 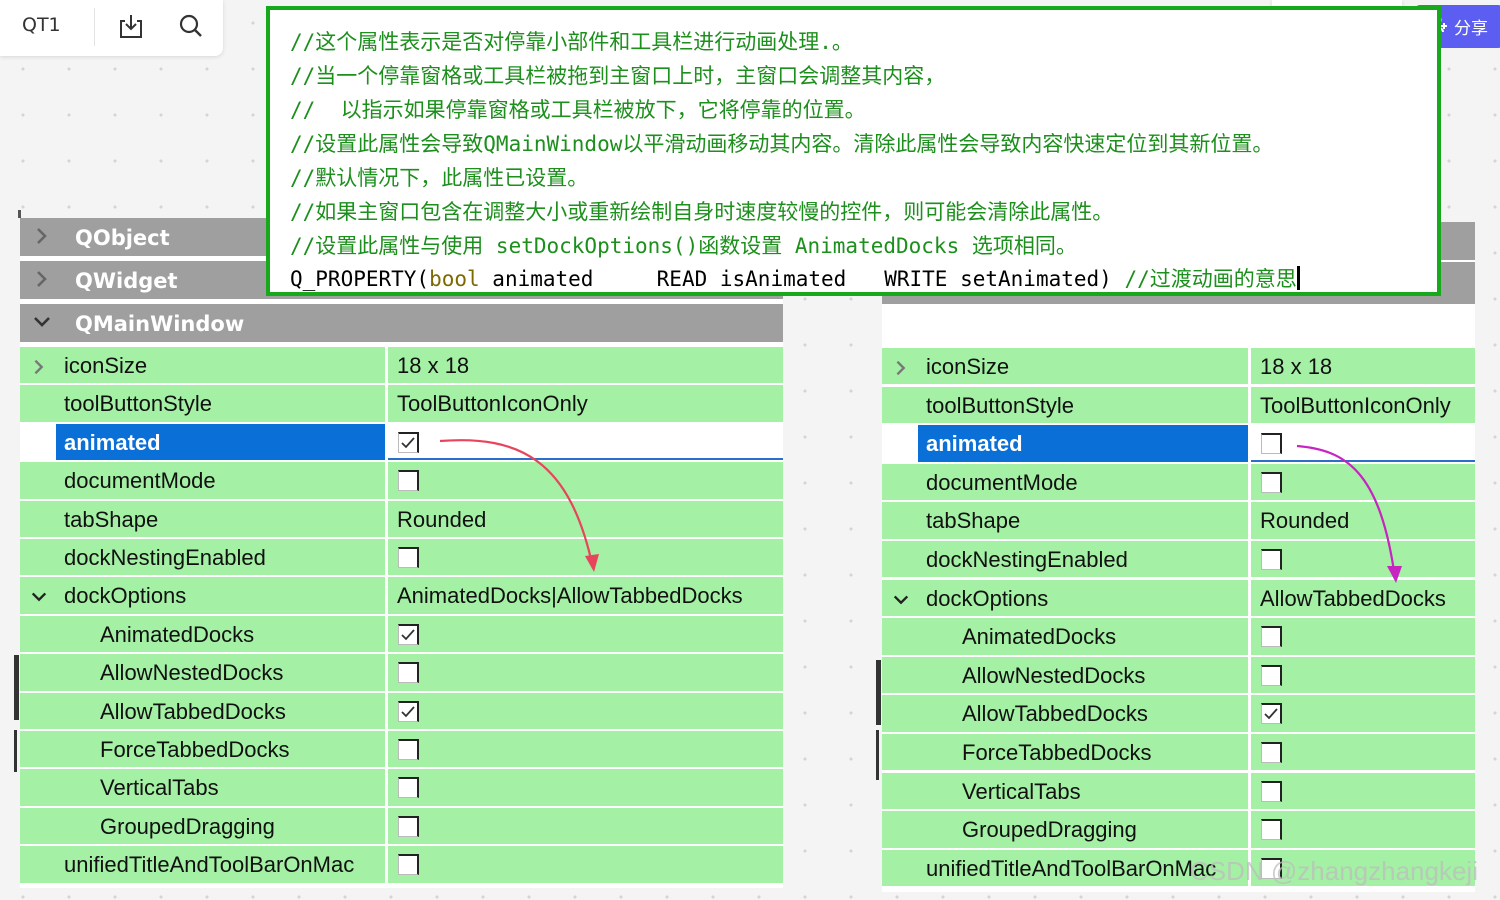 What do you see at coordinates (1334, 871) in the screenshot?
I see `watermark: CSDN @zhangzhangkeji` at bounding box center [1334, 871].